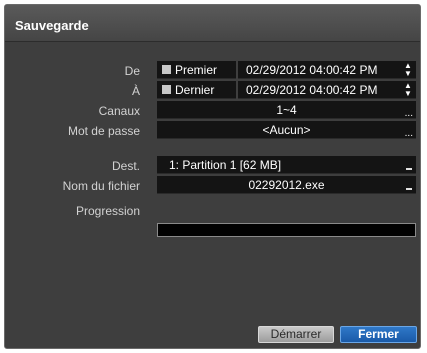  I want to click on to-datetime-spinner-icon: ▲ ▼, so click(408, 89).